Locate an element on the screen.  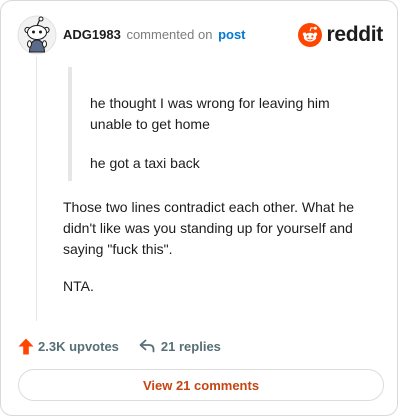
reddit-wordmark: reddit is located at coordinates (354, 34).